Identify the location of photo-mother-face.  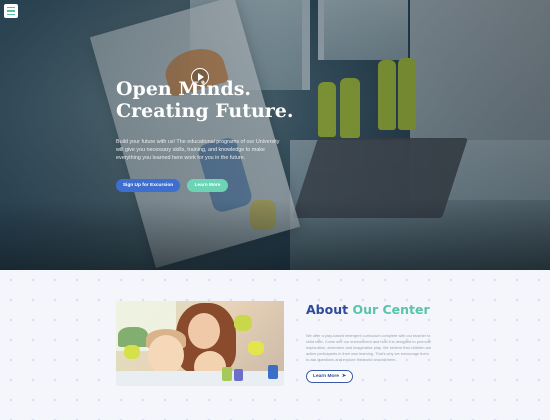
(204, 331).